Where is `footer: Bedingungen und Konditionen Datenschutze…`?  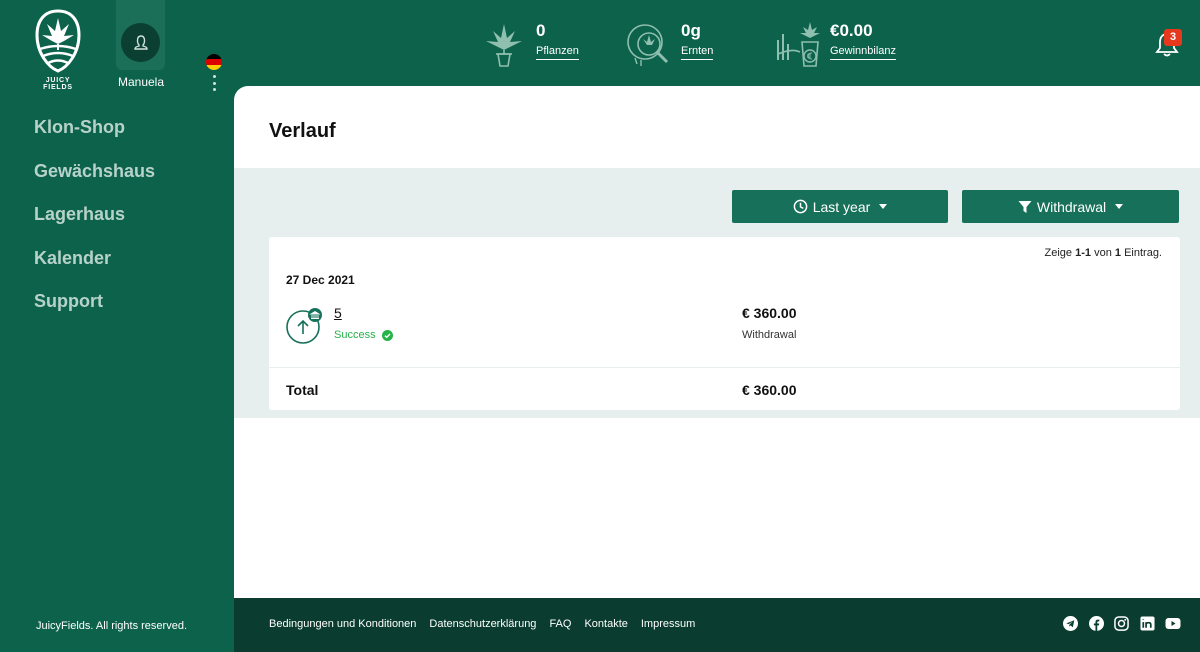
footer: Bedingungen und Konditionen Datenschutze… is located at coordinates (717, 625).